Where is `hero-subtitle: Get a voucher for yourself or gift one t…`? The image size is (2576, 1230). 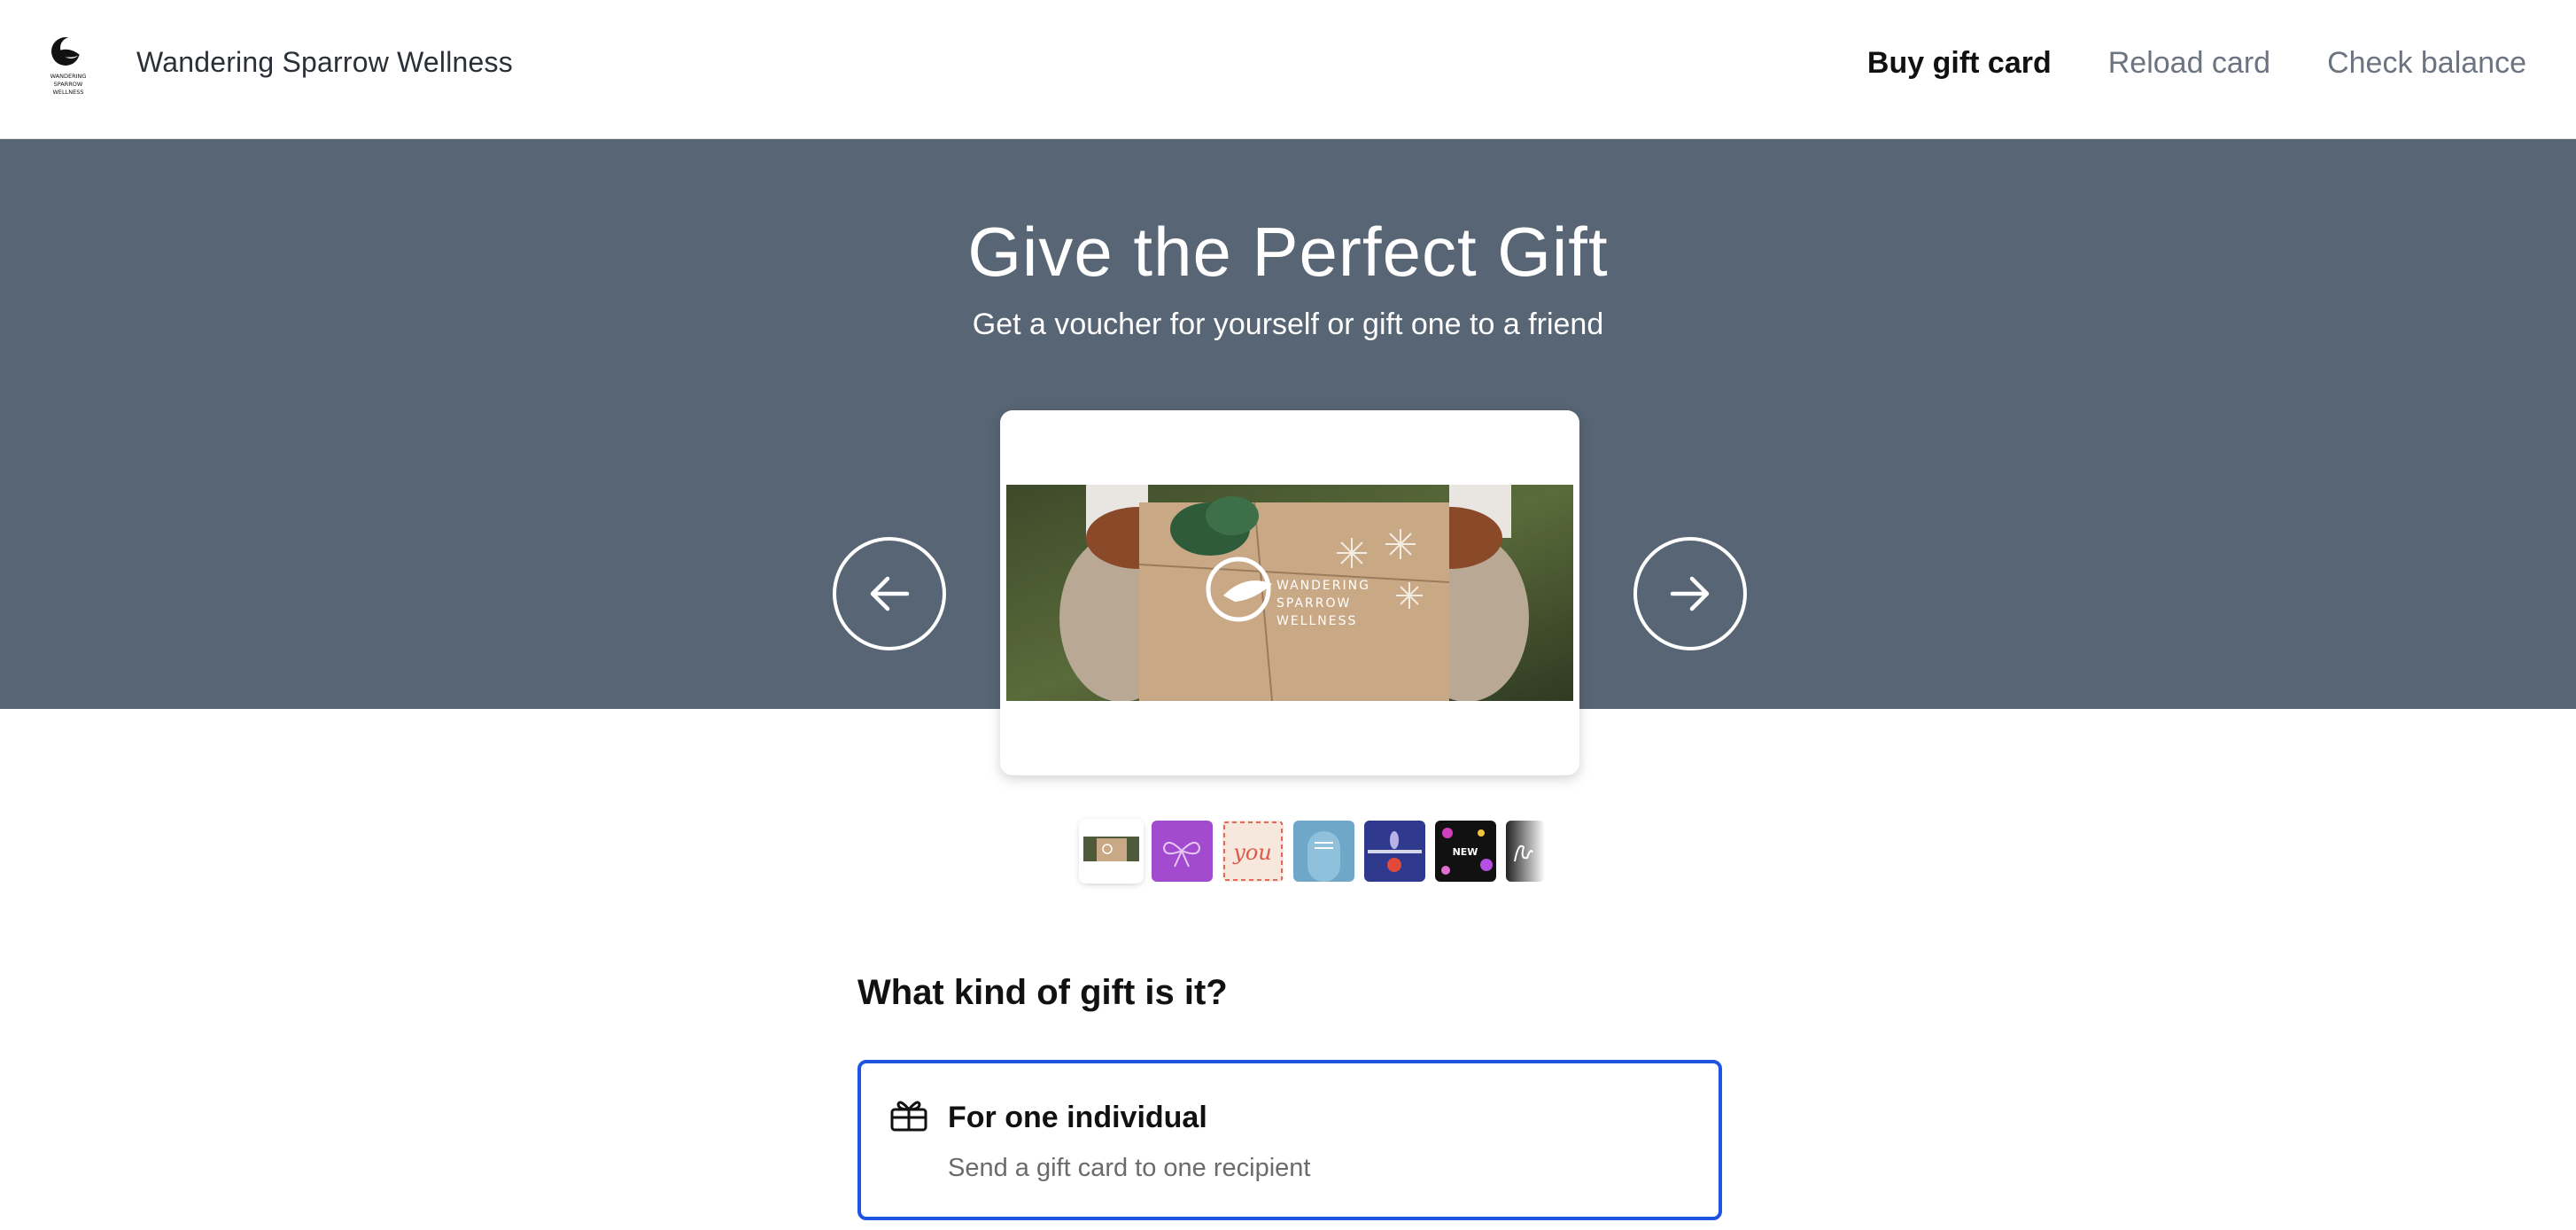
hero-subtitle: Get a voucher for yourself or gift one t… is located at coordinates (1288, 324).